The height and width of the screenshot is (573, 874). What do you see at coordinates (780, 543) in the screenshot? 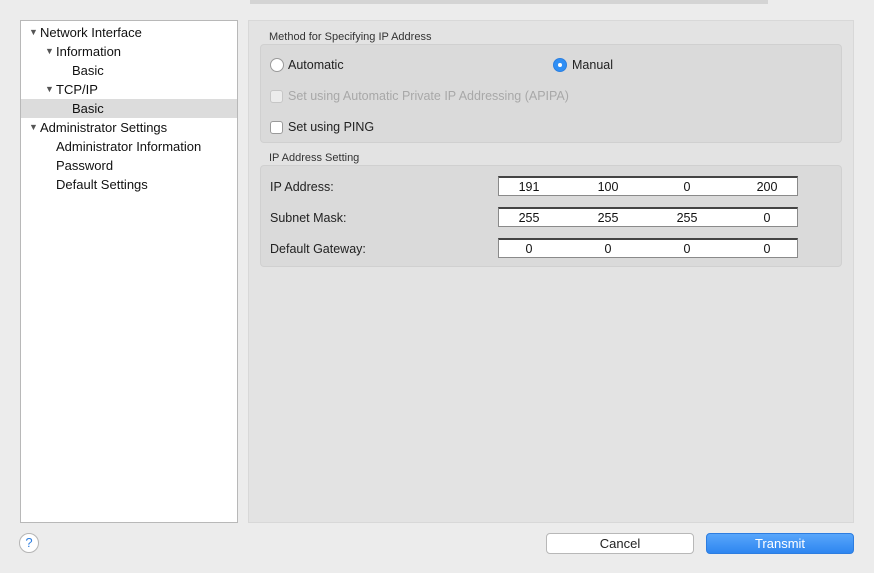
I see `transmit-button: Transmit` at bounding box center [780, 543].